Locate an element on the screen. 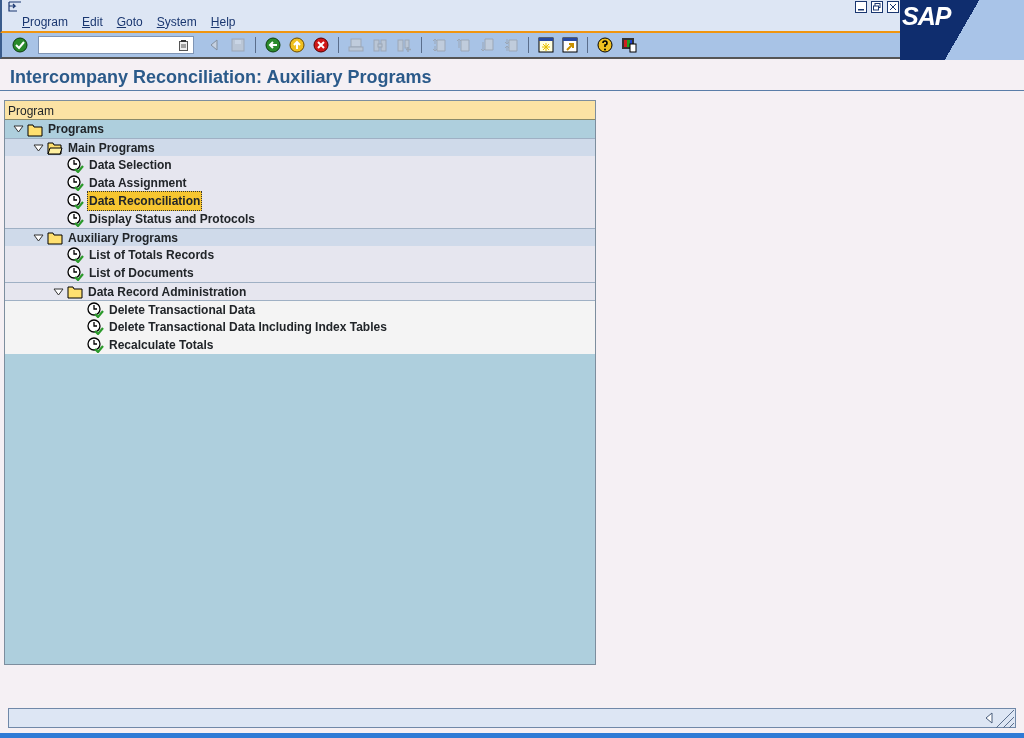  back-button is located at coordinates (273, 45).